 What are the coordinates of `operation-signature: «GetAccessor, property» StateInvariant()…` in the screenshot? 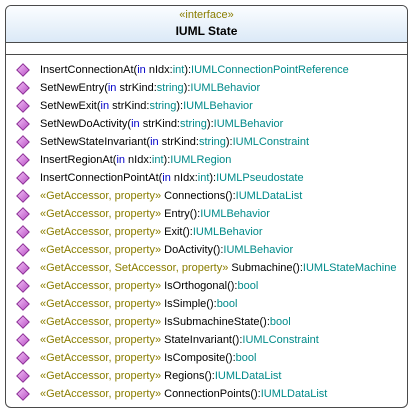 It's located at (179, 340).